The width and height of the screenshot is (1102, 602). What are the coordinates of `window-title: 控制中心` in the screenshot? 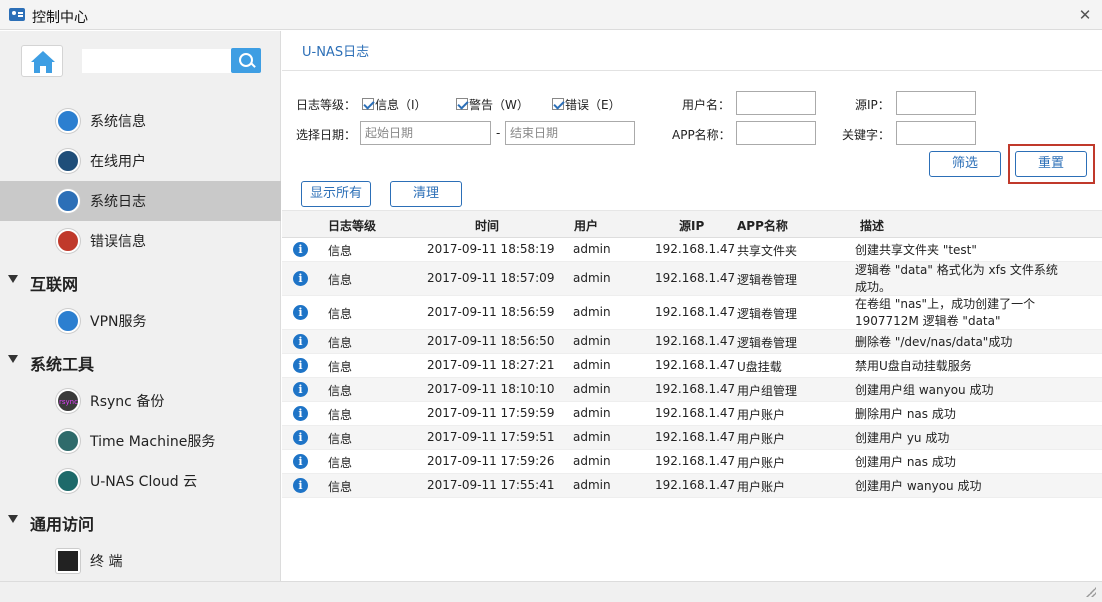 It's located at (60, 18).